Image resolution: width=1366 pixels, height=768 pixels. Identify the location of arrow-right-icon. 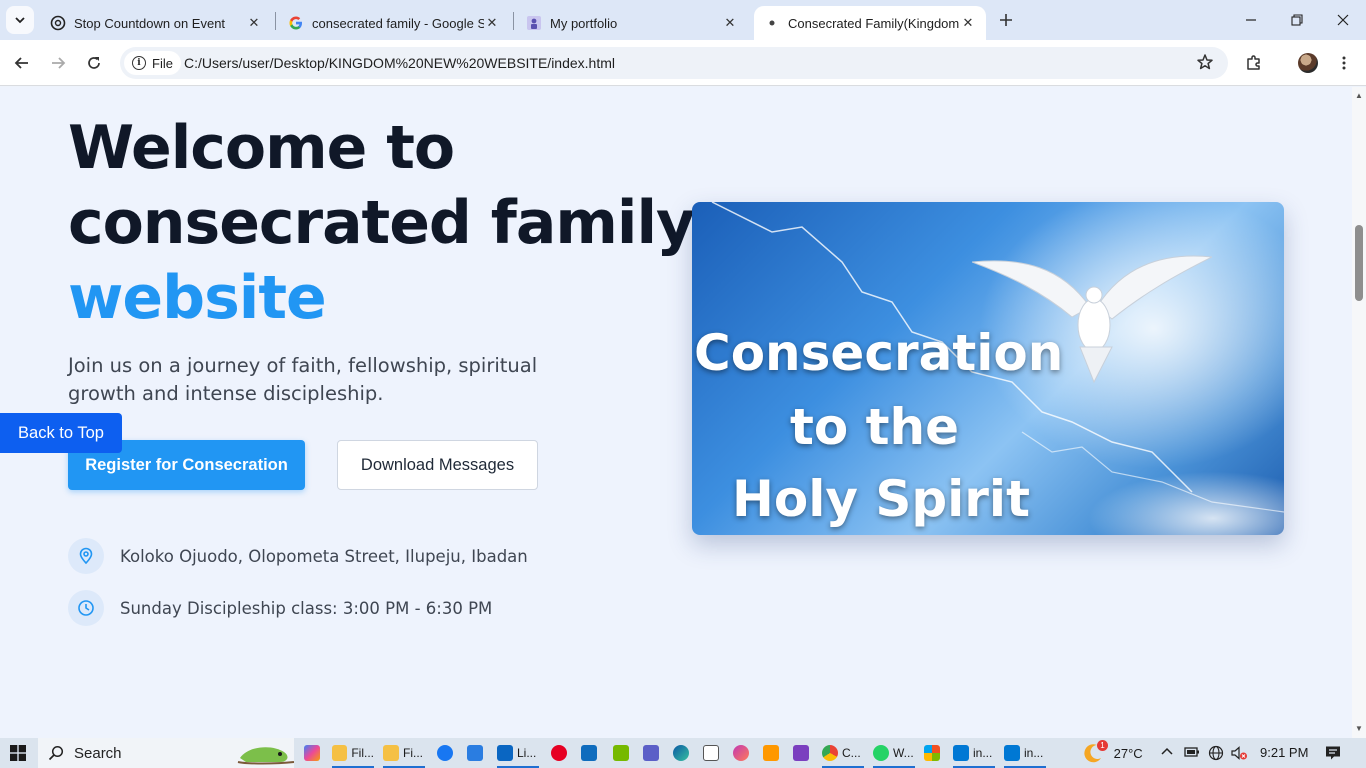
(59, 63).